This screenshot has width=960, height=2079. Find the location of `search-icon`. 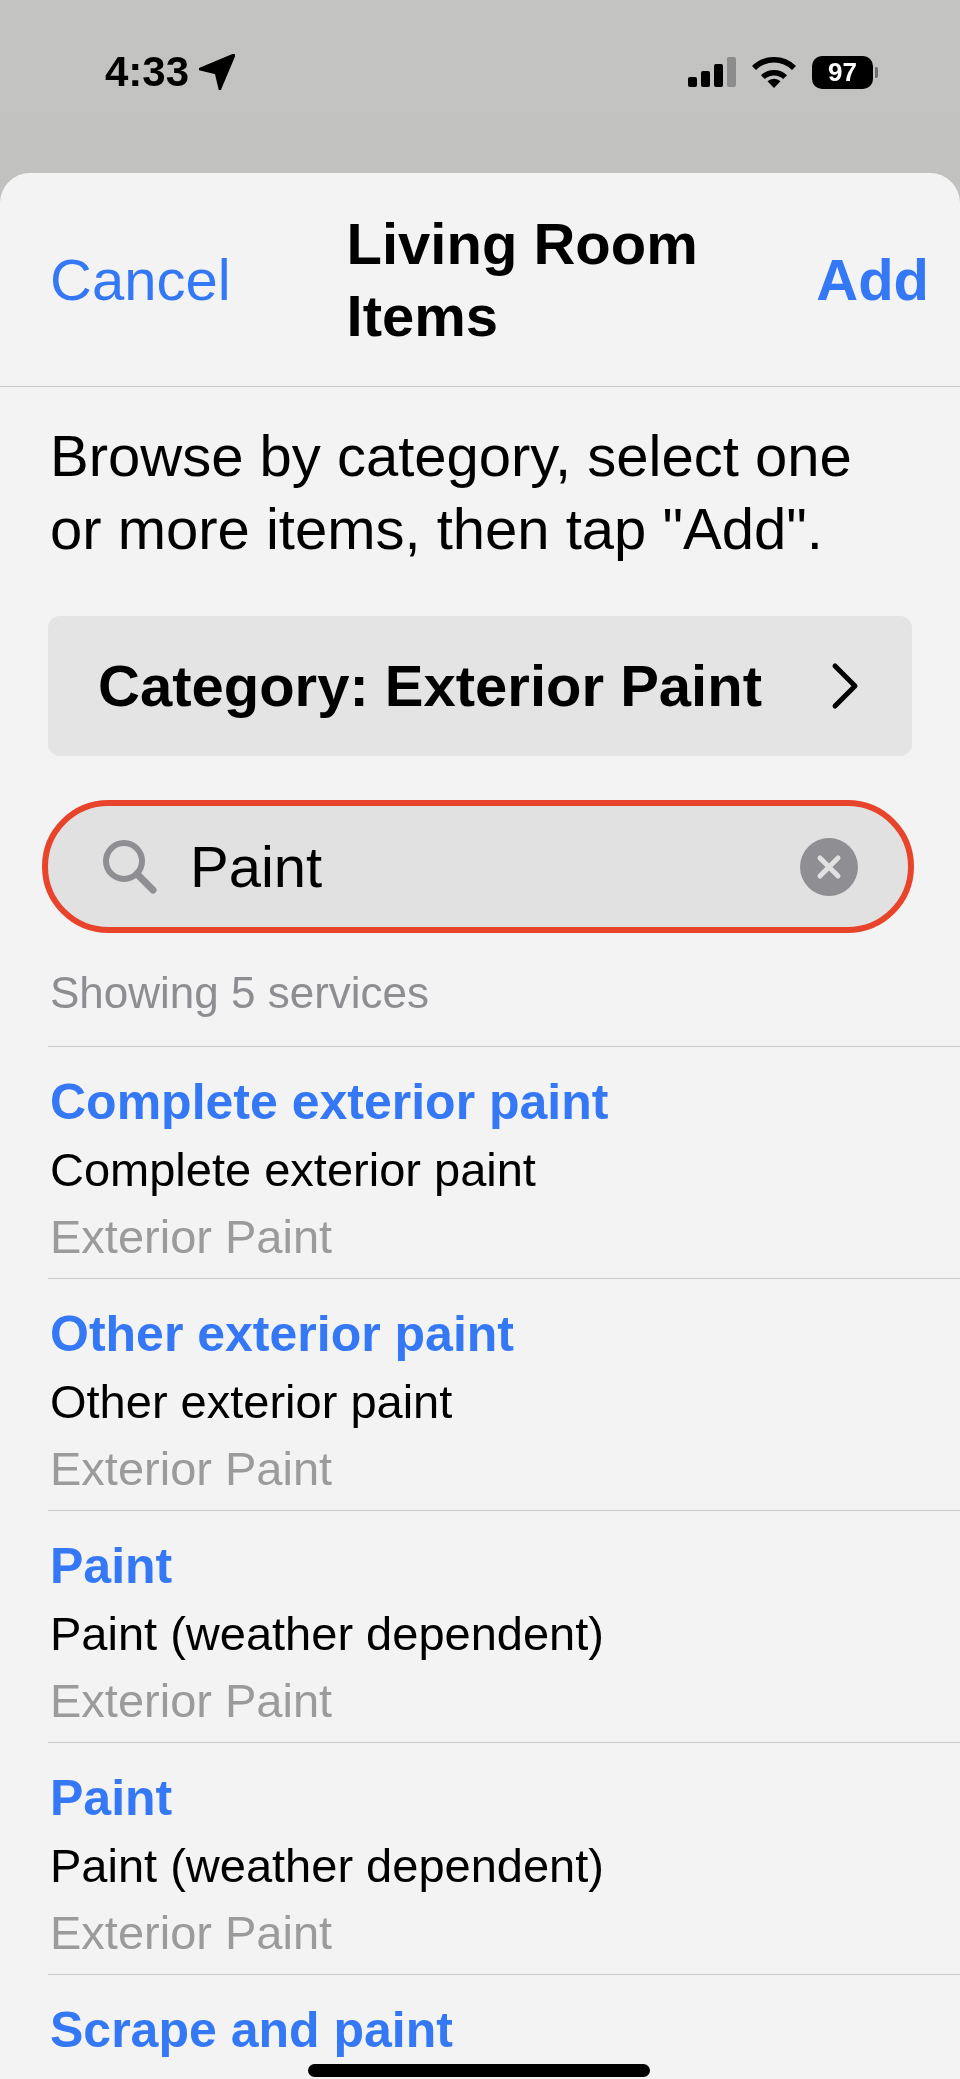

search-icon is located at coordinates (129, 866).